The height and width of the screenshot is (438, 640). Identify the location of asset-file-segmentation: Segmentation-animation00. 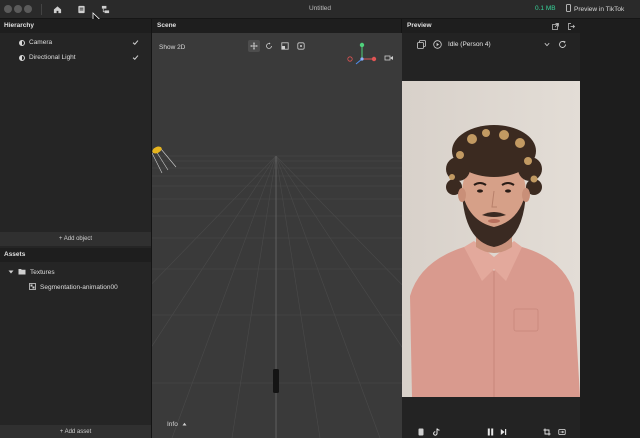
(73, 287).